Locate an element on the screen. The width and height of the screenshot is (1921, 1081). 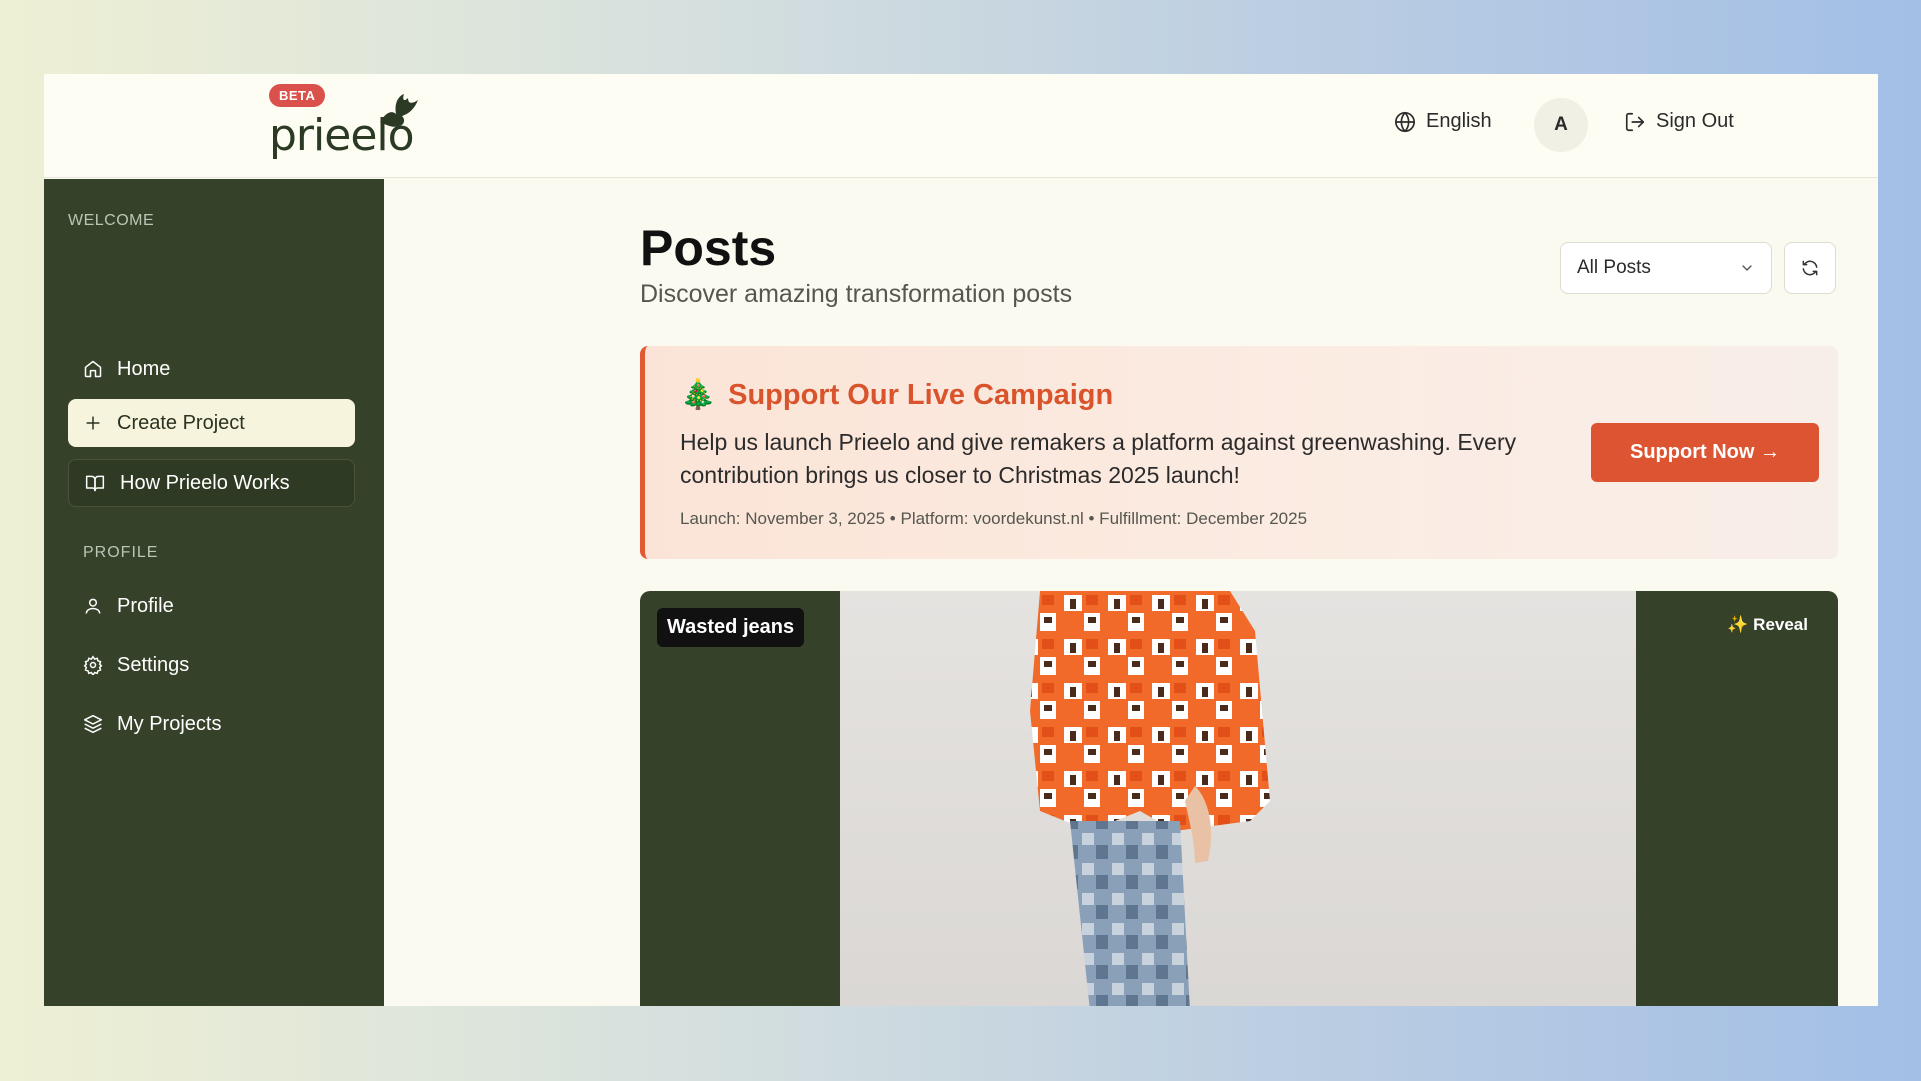
jacket-photo is located at coordinates (1150, 798).